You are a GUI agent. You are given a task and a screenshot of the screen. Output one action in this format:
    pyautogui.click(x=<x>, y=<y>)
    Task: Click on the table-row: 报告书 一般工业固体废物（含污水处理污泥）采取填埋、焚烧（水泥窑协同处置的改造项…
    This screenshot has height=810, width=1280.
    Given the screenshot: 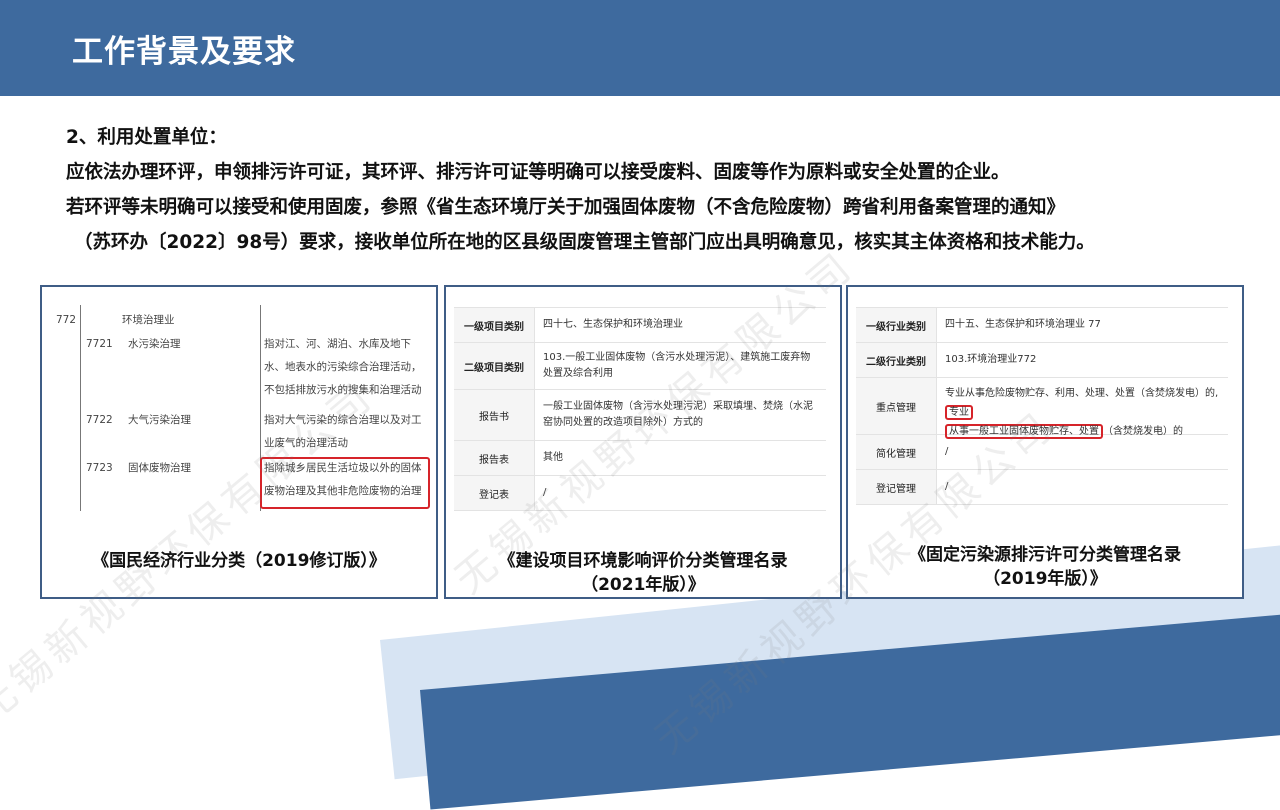 What is the action you would take?
    pyautogui.click(x=640, y=415)
    